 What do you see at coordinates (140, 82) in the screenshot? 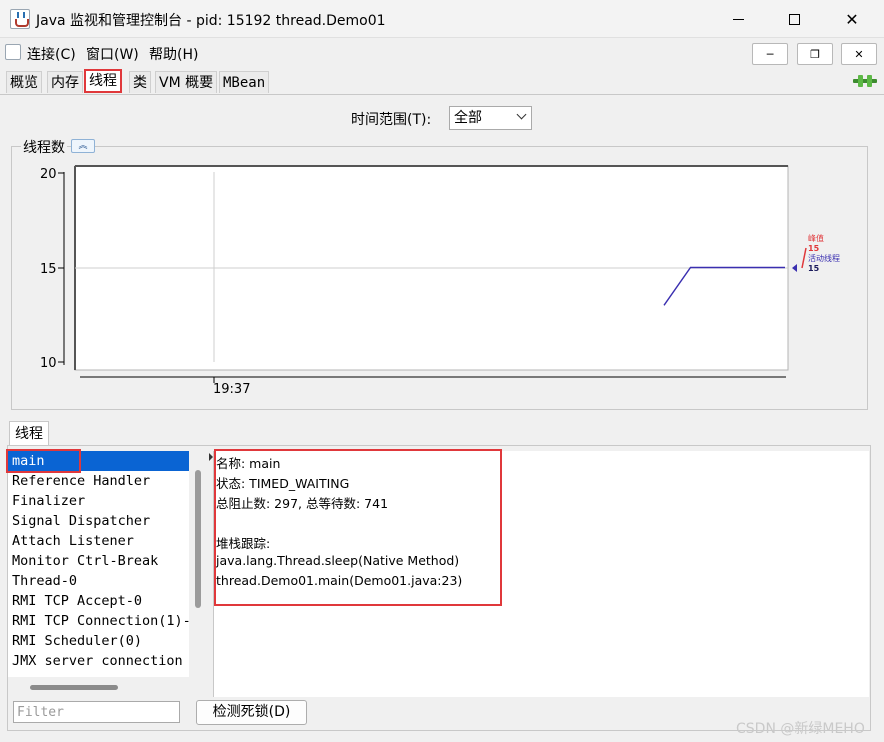
I see `tab-classes: 类` at bounding box center [140, 82].